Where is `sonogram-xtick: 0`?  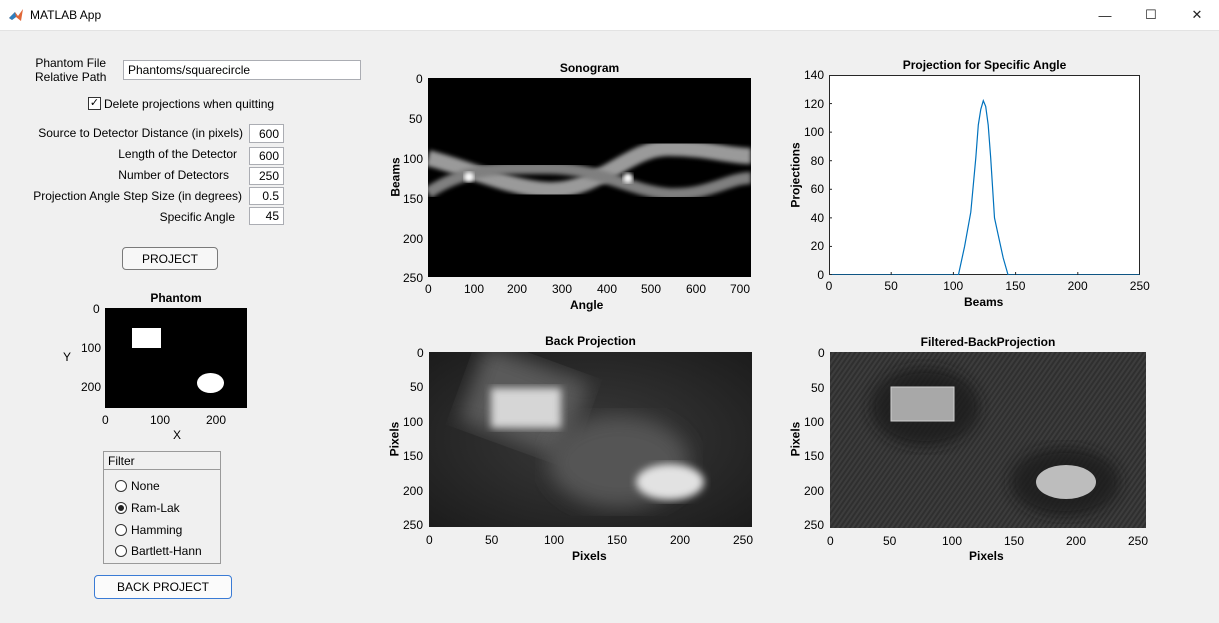
sonogram-xtick: 0 is located at coordinates (428, 289).